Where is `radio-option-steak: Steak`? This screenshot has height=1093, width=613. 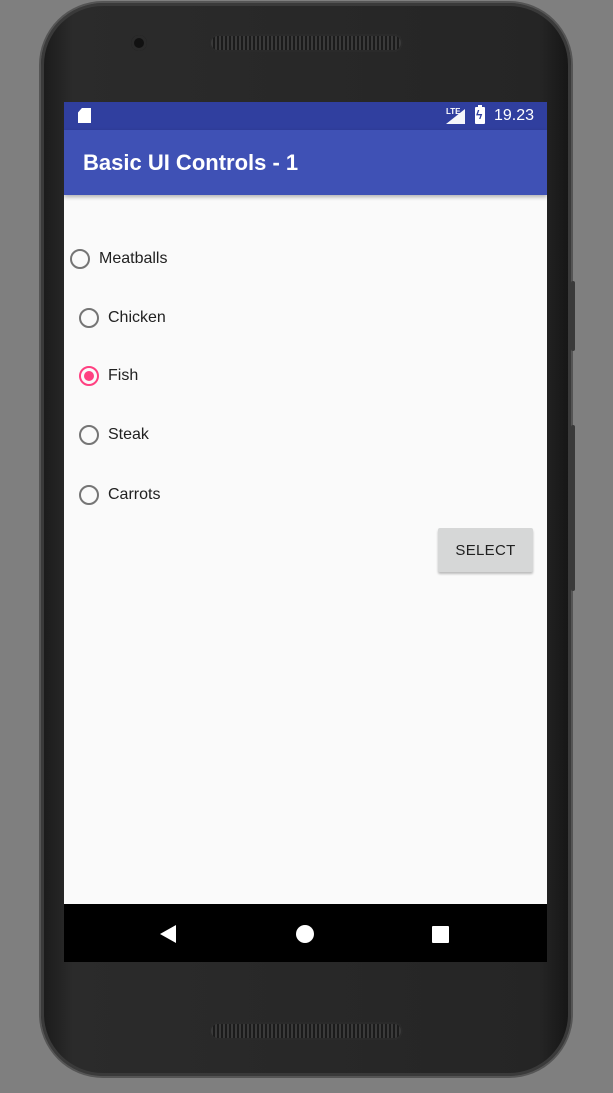 radio-option-steak: Steak is located at coordinates (114, 435).